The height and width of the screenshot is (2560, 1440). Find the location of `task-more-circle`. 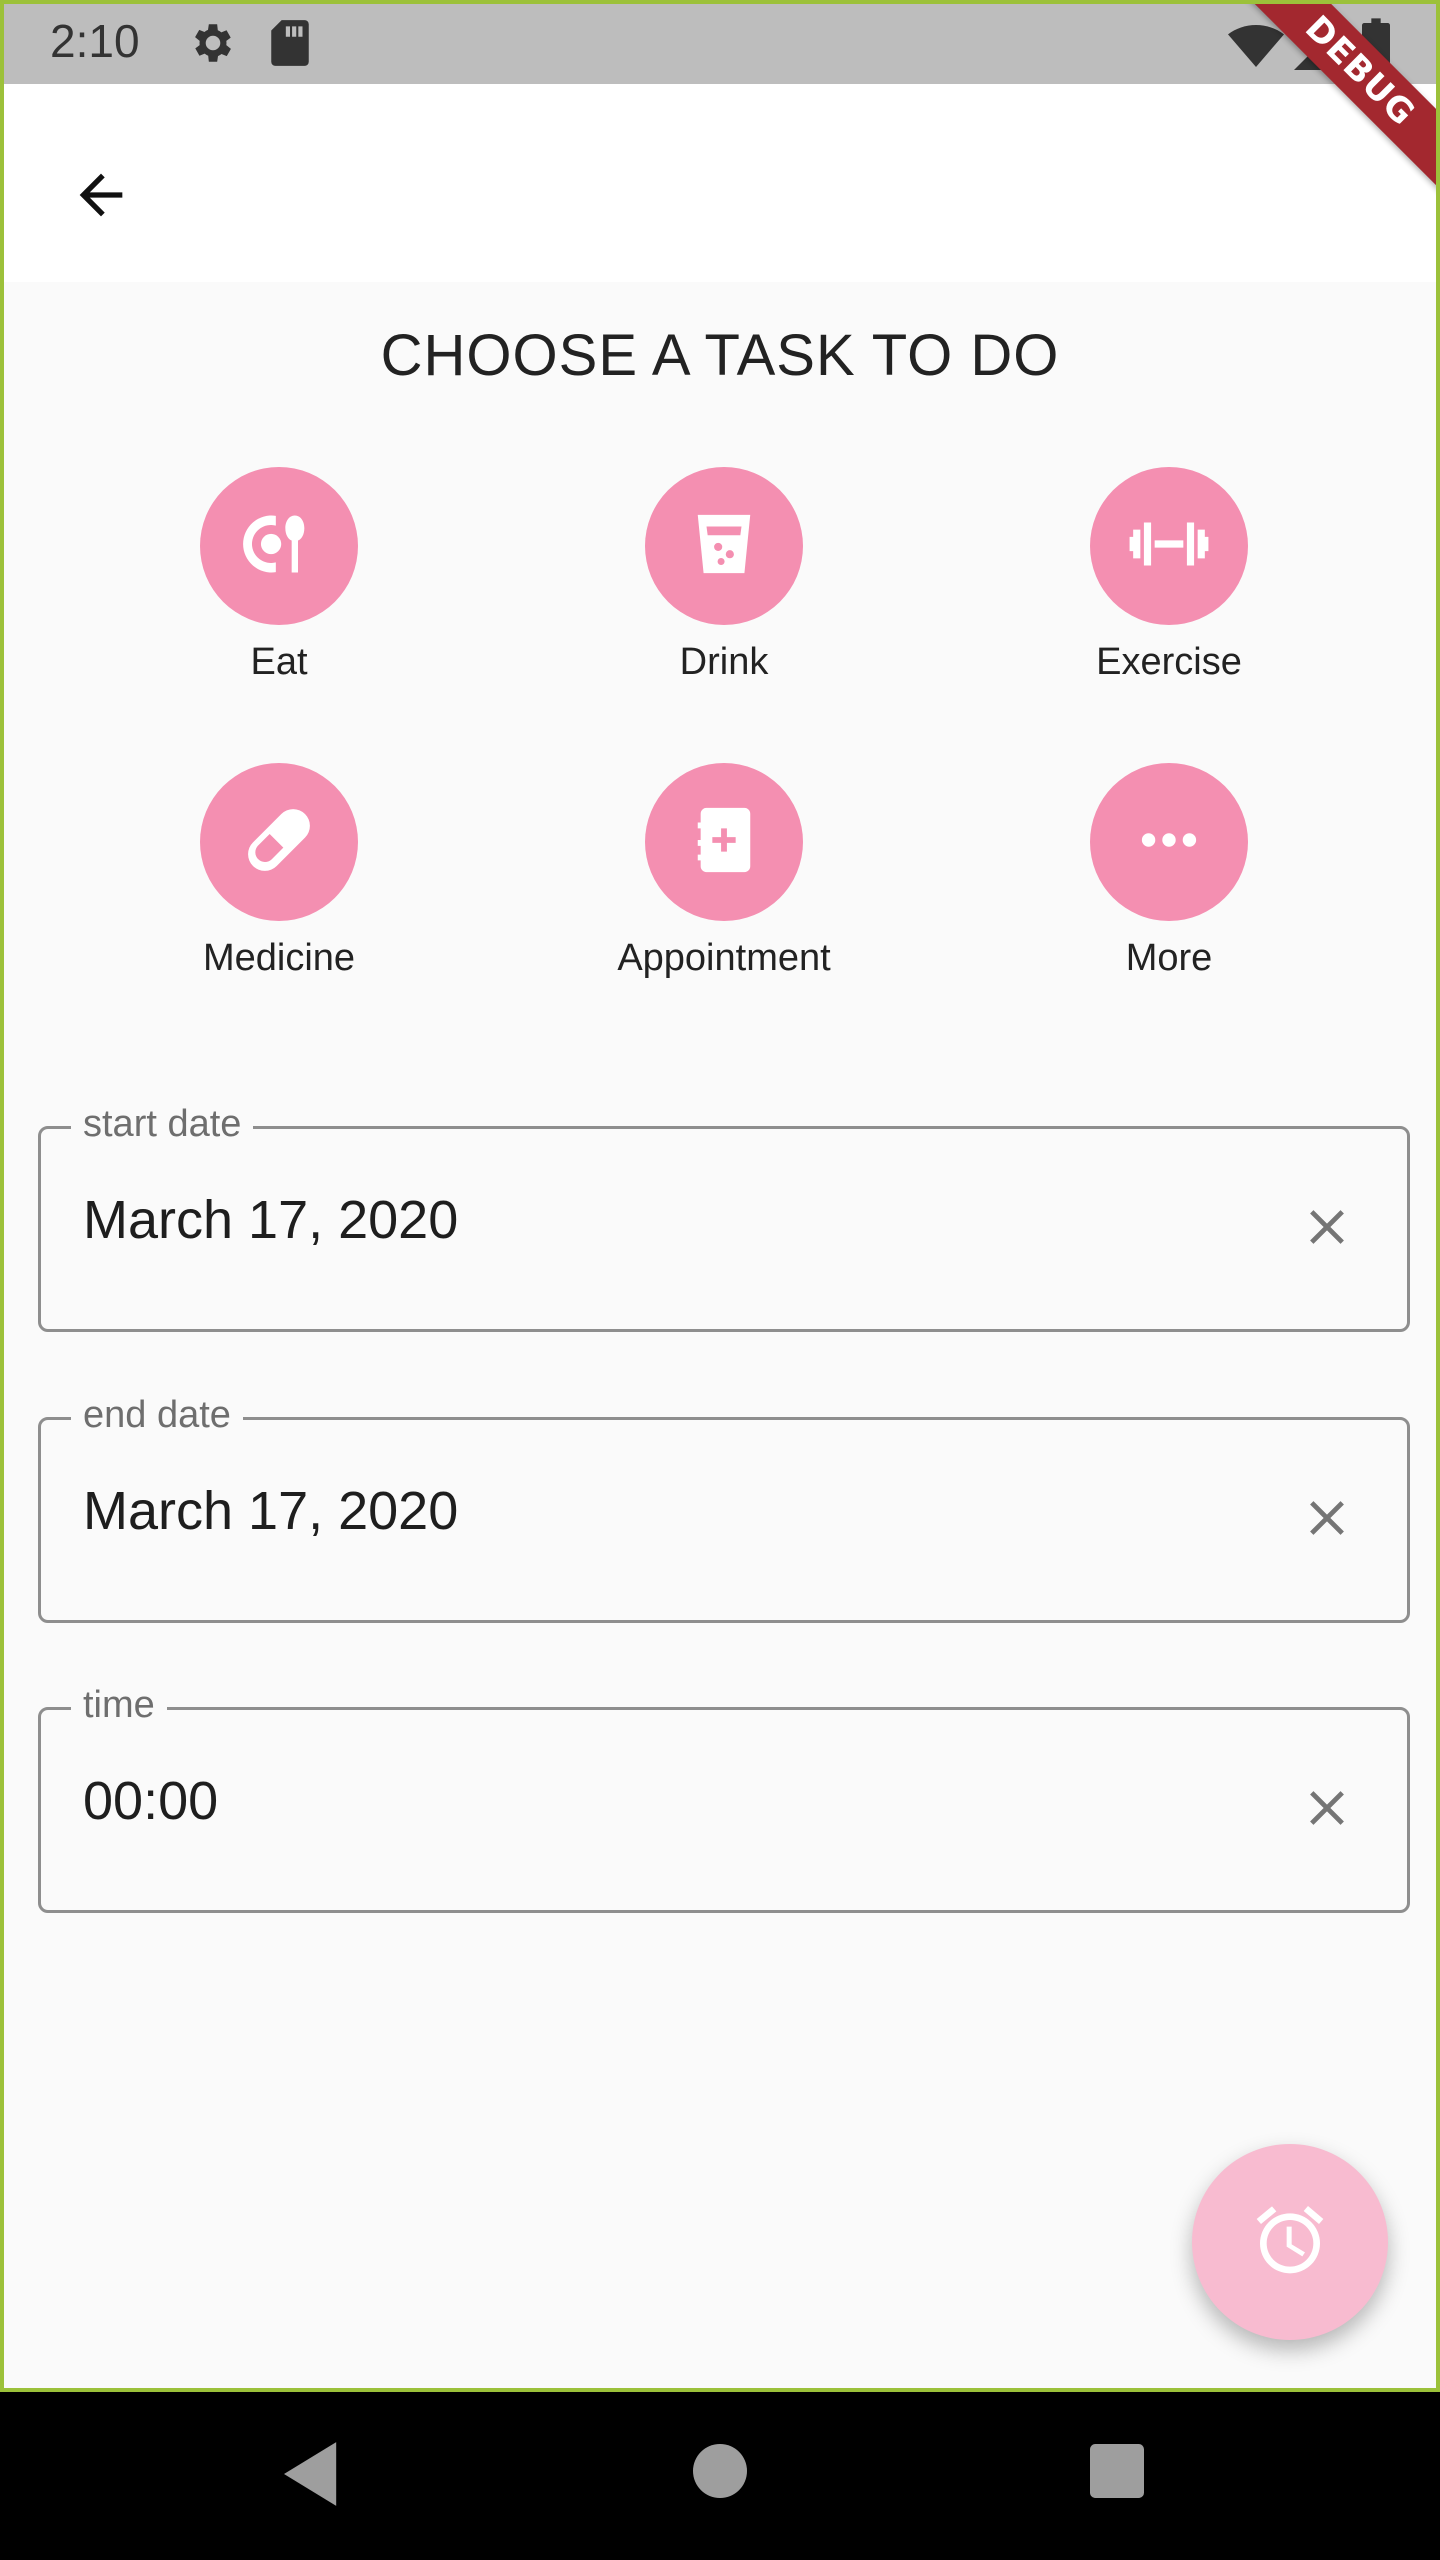

task-more-circle is located at coordinates (1169, 842).